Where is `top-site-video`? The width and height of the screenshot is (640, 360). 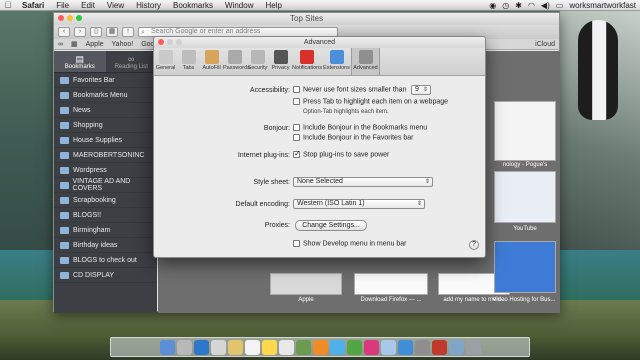 top-site-video is located at coordinates (525, 267).